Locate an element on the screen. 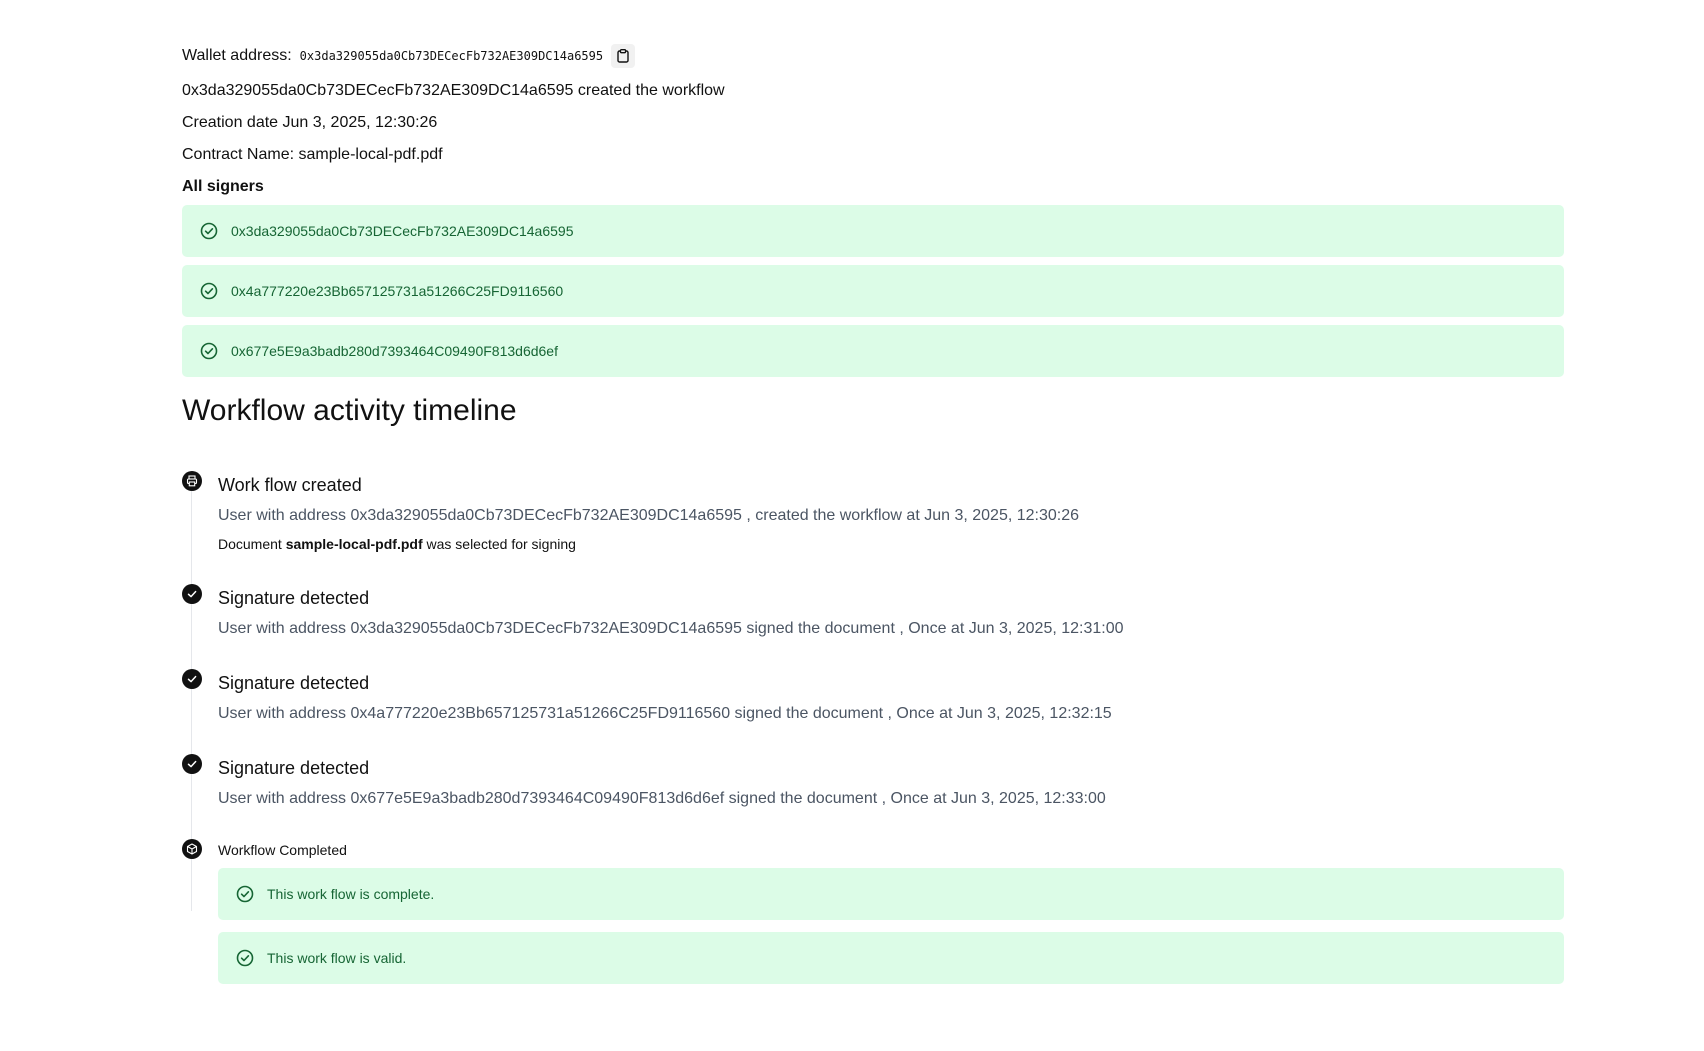 The height and width of the screenshot is (1051, 1704). workflow-valid-alert: This work flow is valid. is located at coordinates (891, 958).